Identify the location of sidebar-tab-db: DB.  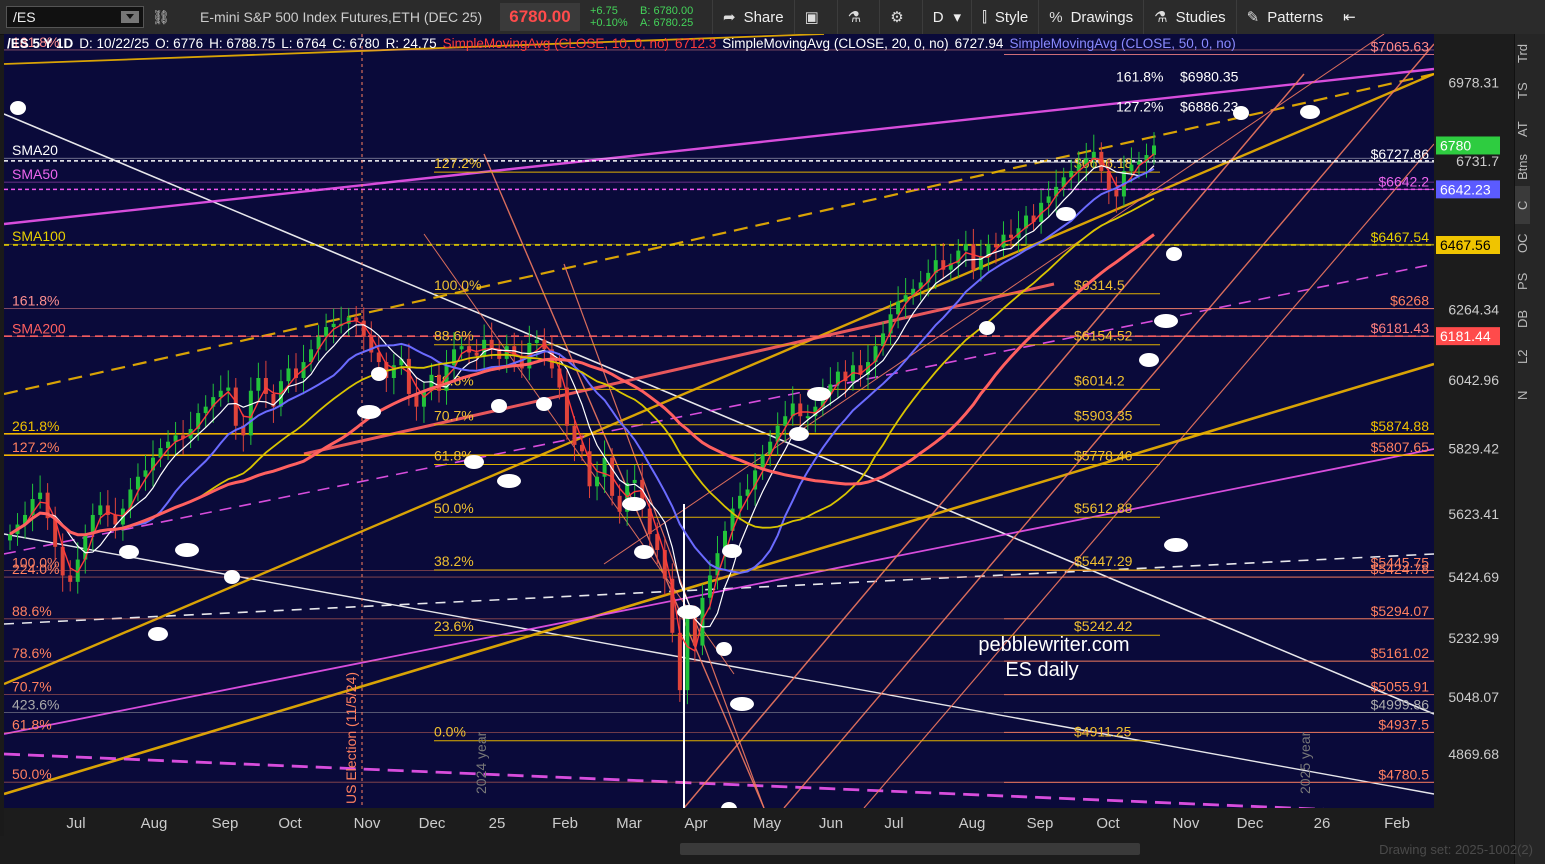
(1522, 319).